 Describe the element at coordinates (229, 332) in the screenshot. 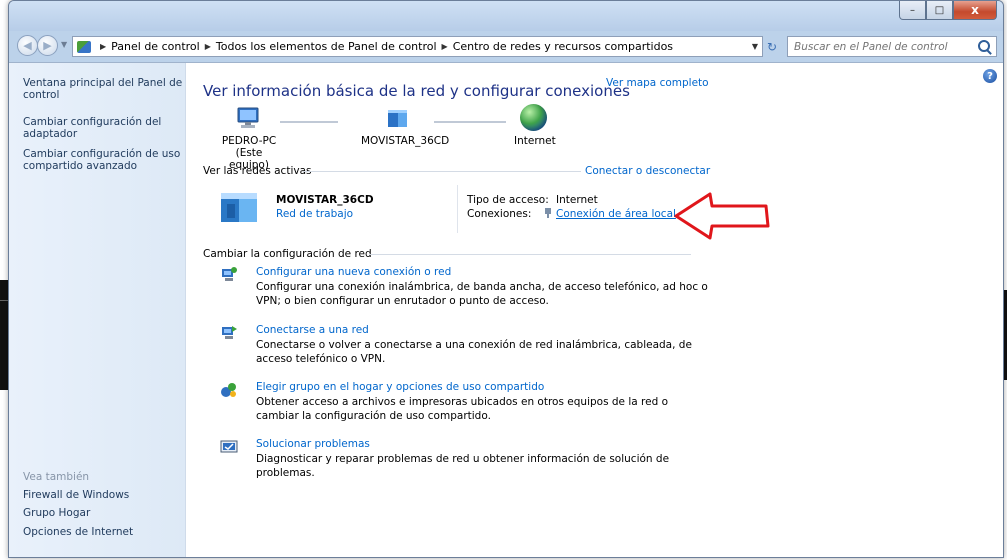

I see `connect-network-icon` at that location.